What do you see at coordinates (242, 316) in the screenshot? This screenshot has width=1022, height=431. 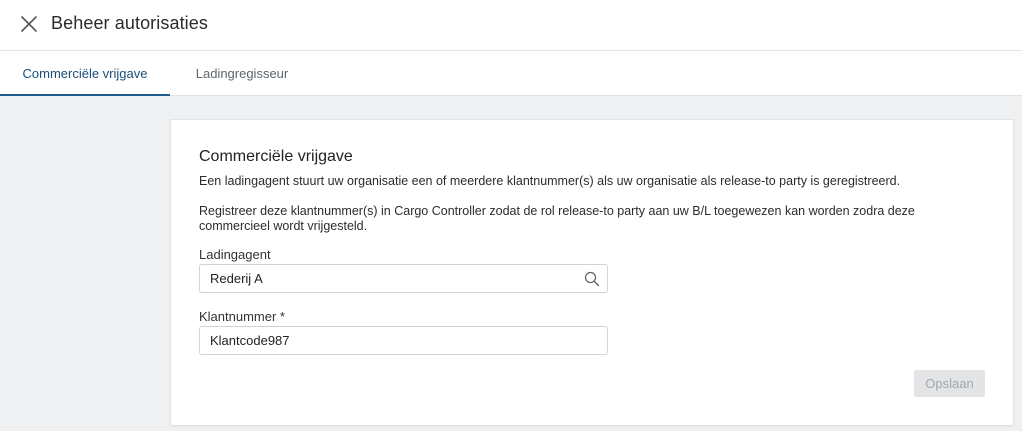 I see `klantnummer-label: Klantnummer *` at bounding box center [242, 316].